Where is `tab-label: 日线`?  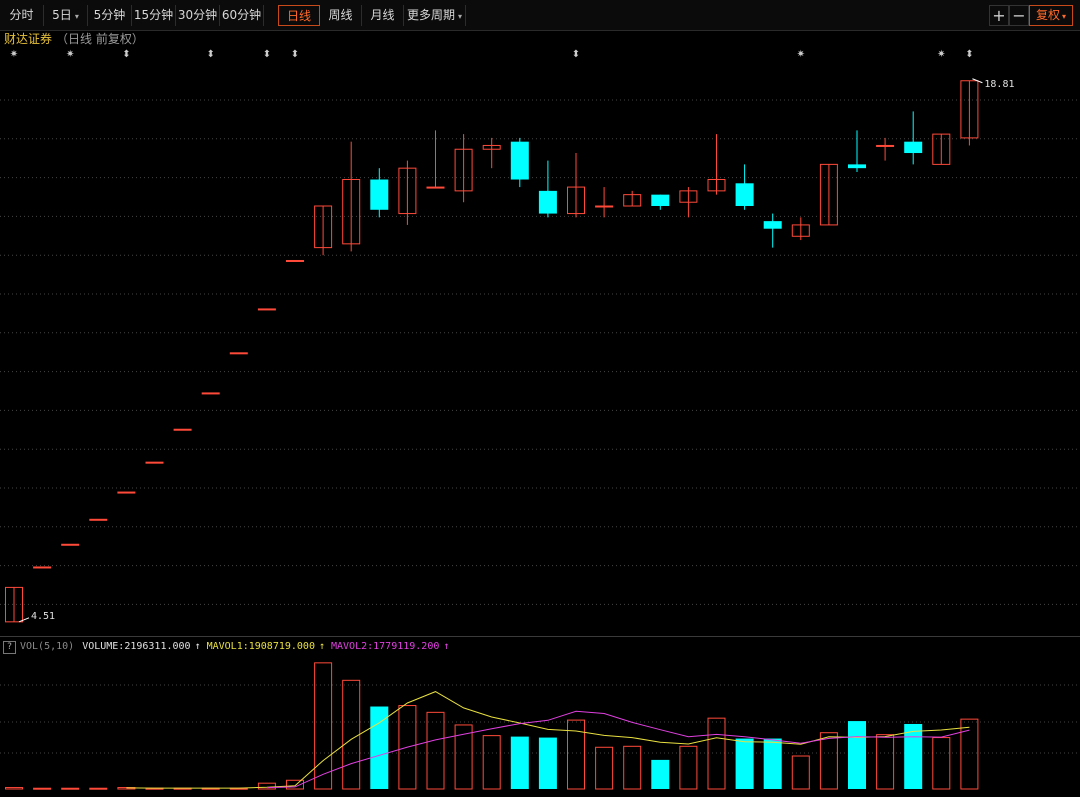 tab-label: 日线 is located at coordinates (298, 16).